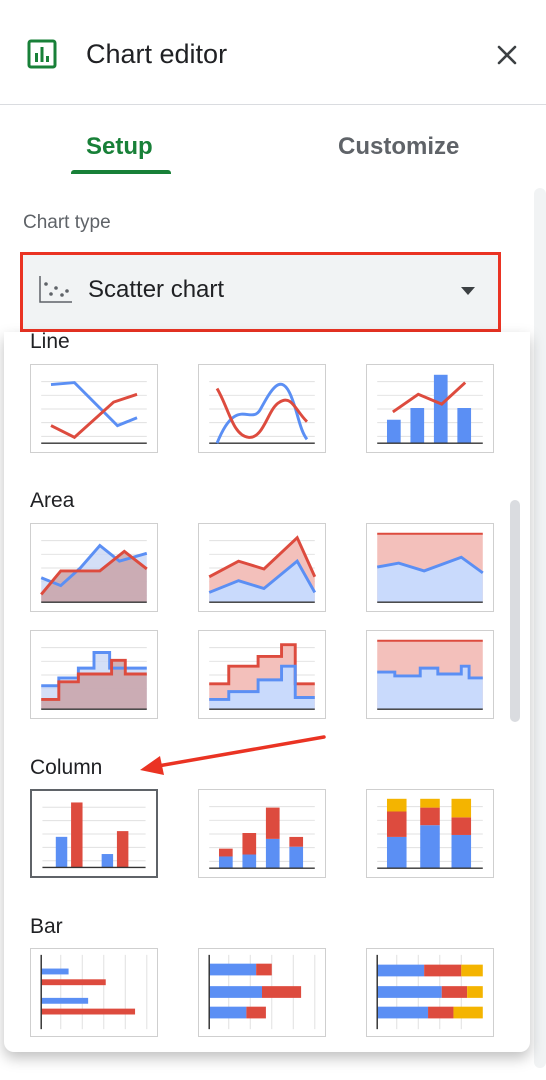 The image size is (546, 1080). What do you see at coordinates (430, 992) in the screenshot?
I see `100-percent-stacked-bar-chart-option` at bounding box center [430, 992].